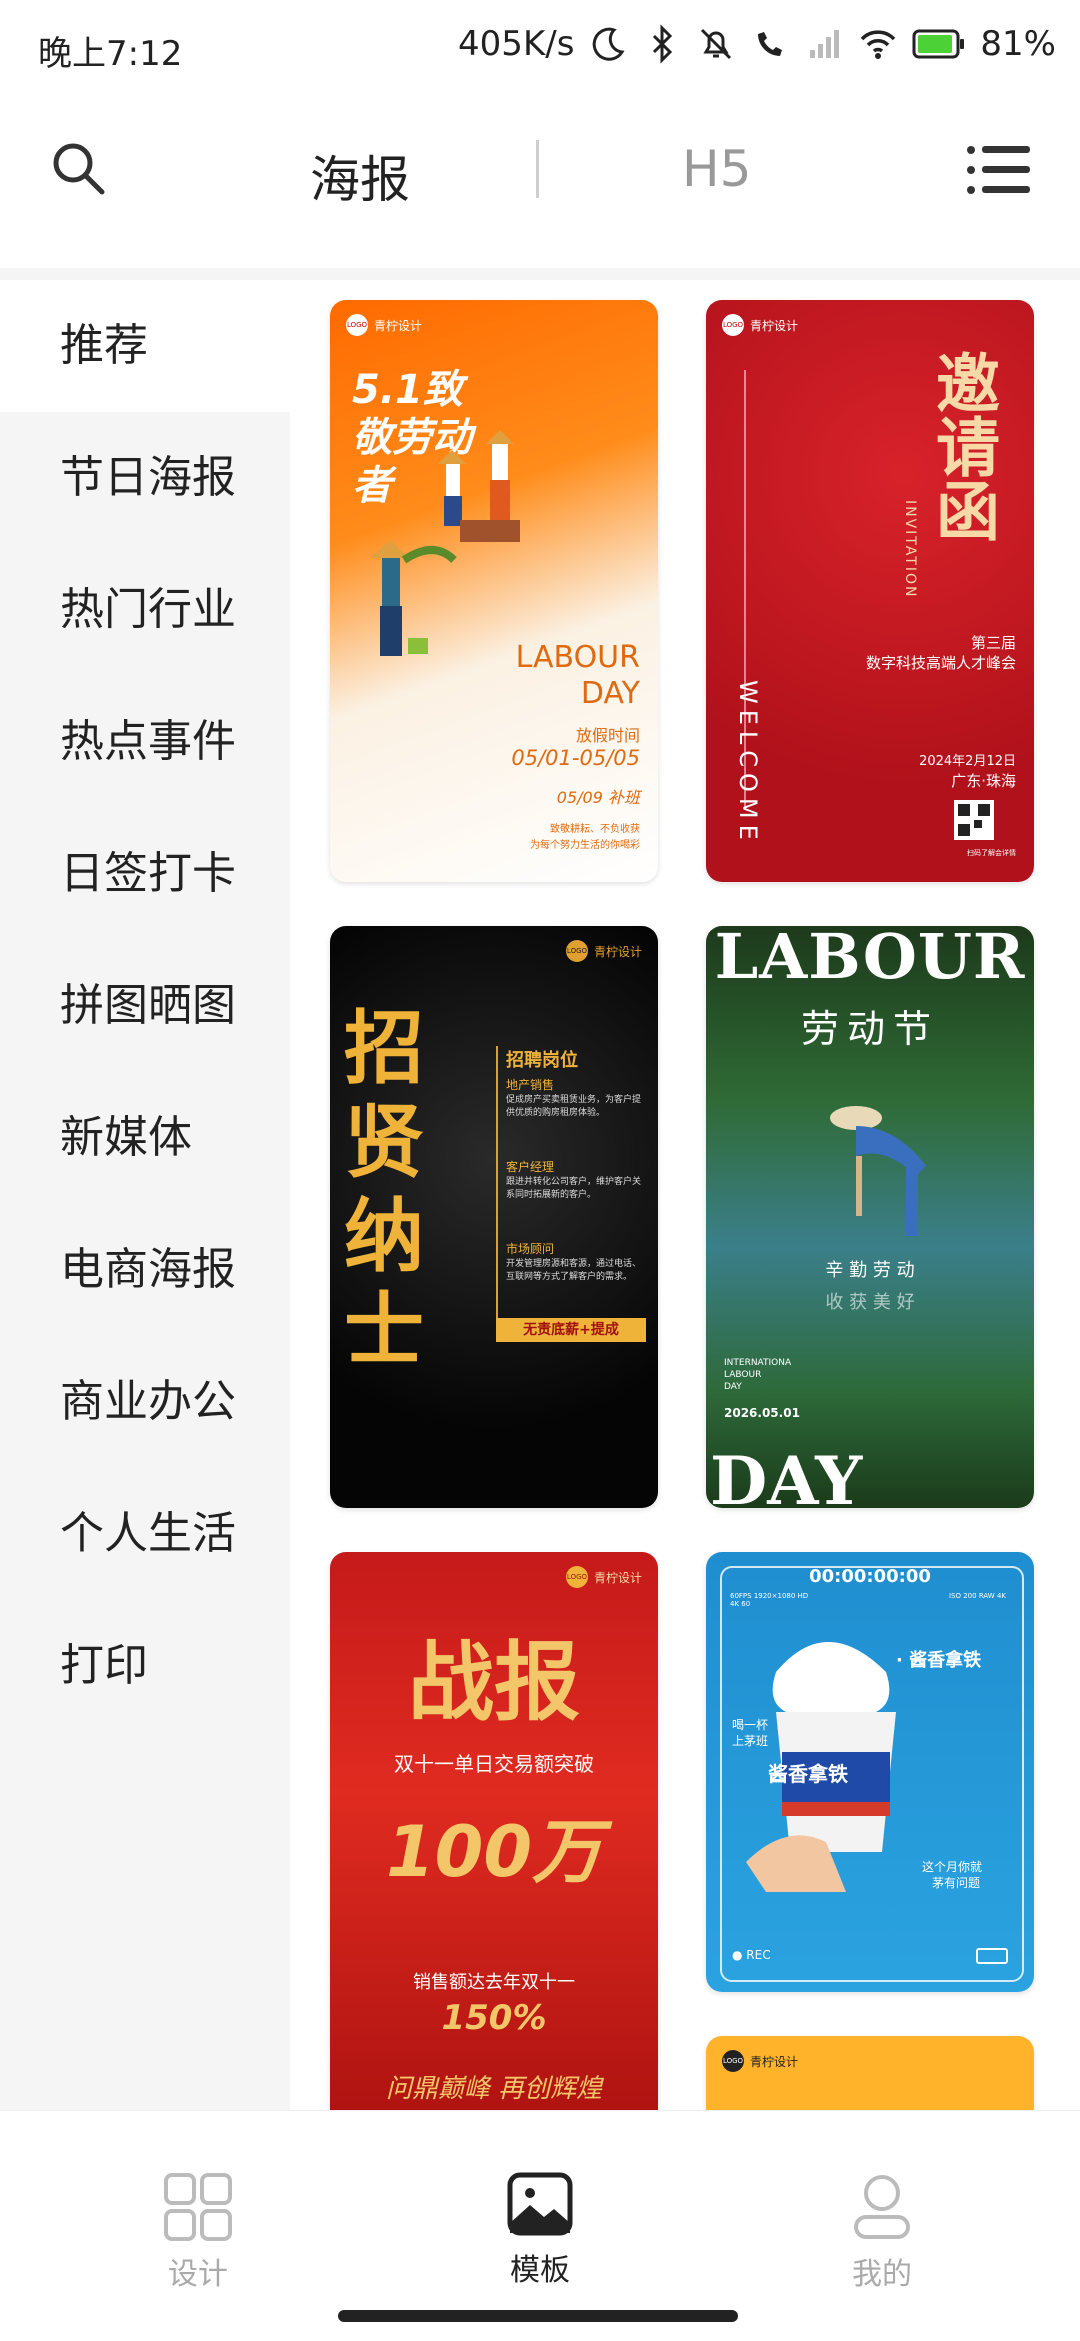  Describe the element at coordinates (384, 1189) in the screenshot. I see `recruit-title: 招贤纳士` at that location.